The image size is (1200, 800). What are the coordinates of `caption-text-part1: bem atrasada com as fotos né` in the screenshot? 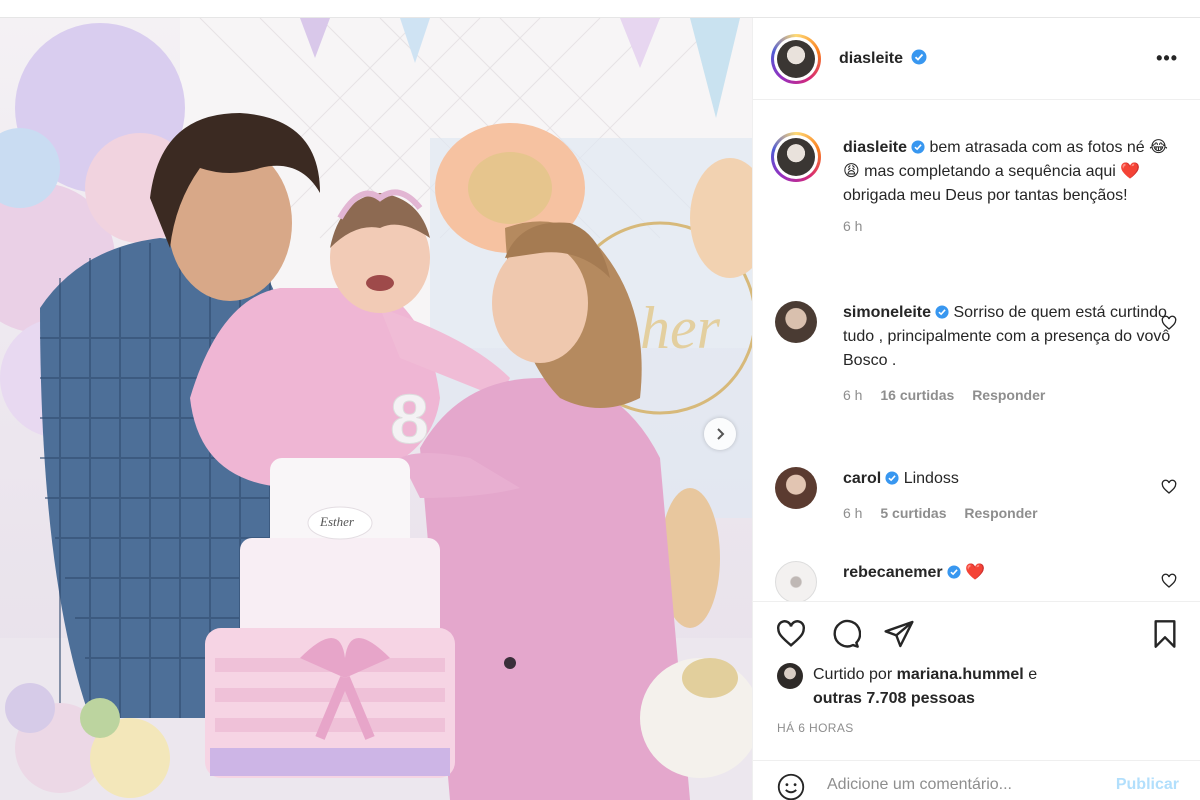 It's located at (1037, 147).